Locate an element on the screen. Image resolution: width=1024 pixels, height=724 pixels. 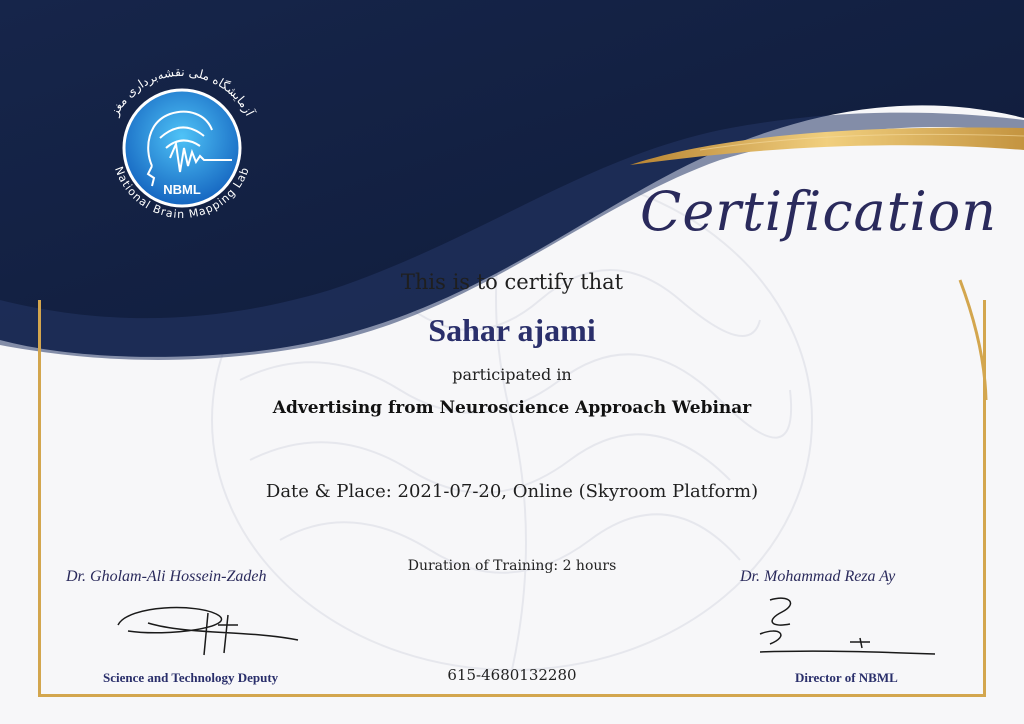
intro-text: This is to certify that is located at coordinates (512, 282).